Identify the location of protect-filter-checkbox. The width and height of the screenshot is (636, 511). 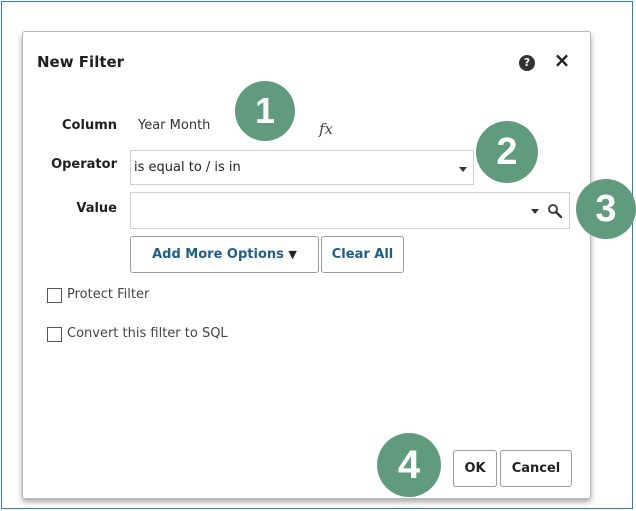
(54, 295).